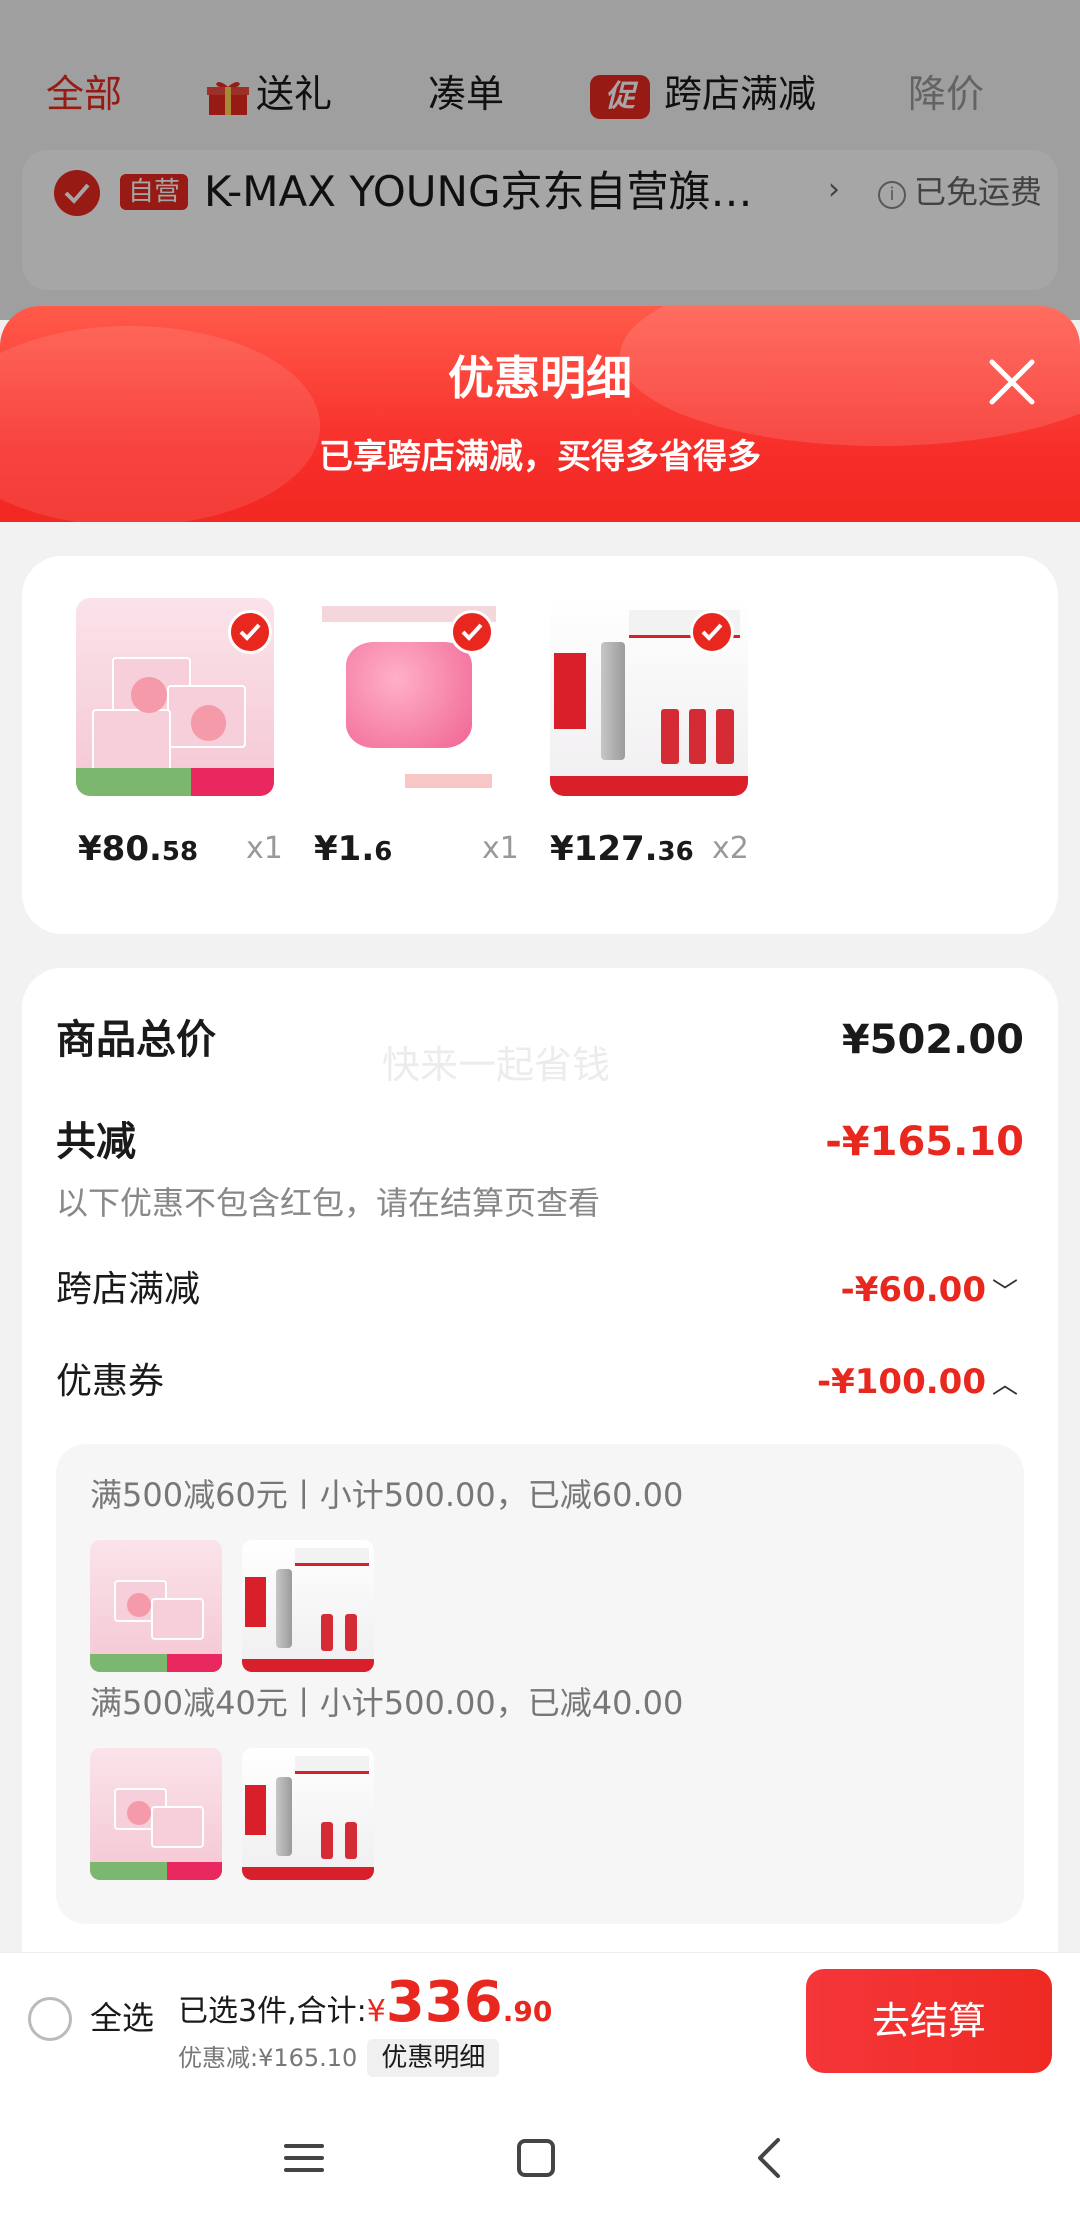 The height and width of the screenshot is (2220, 1080). I want to click on product-price: ¥80.58, so click(138, 850).